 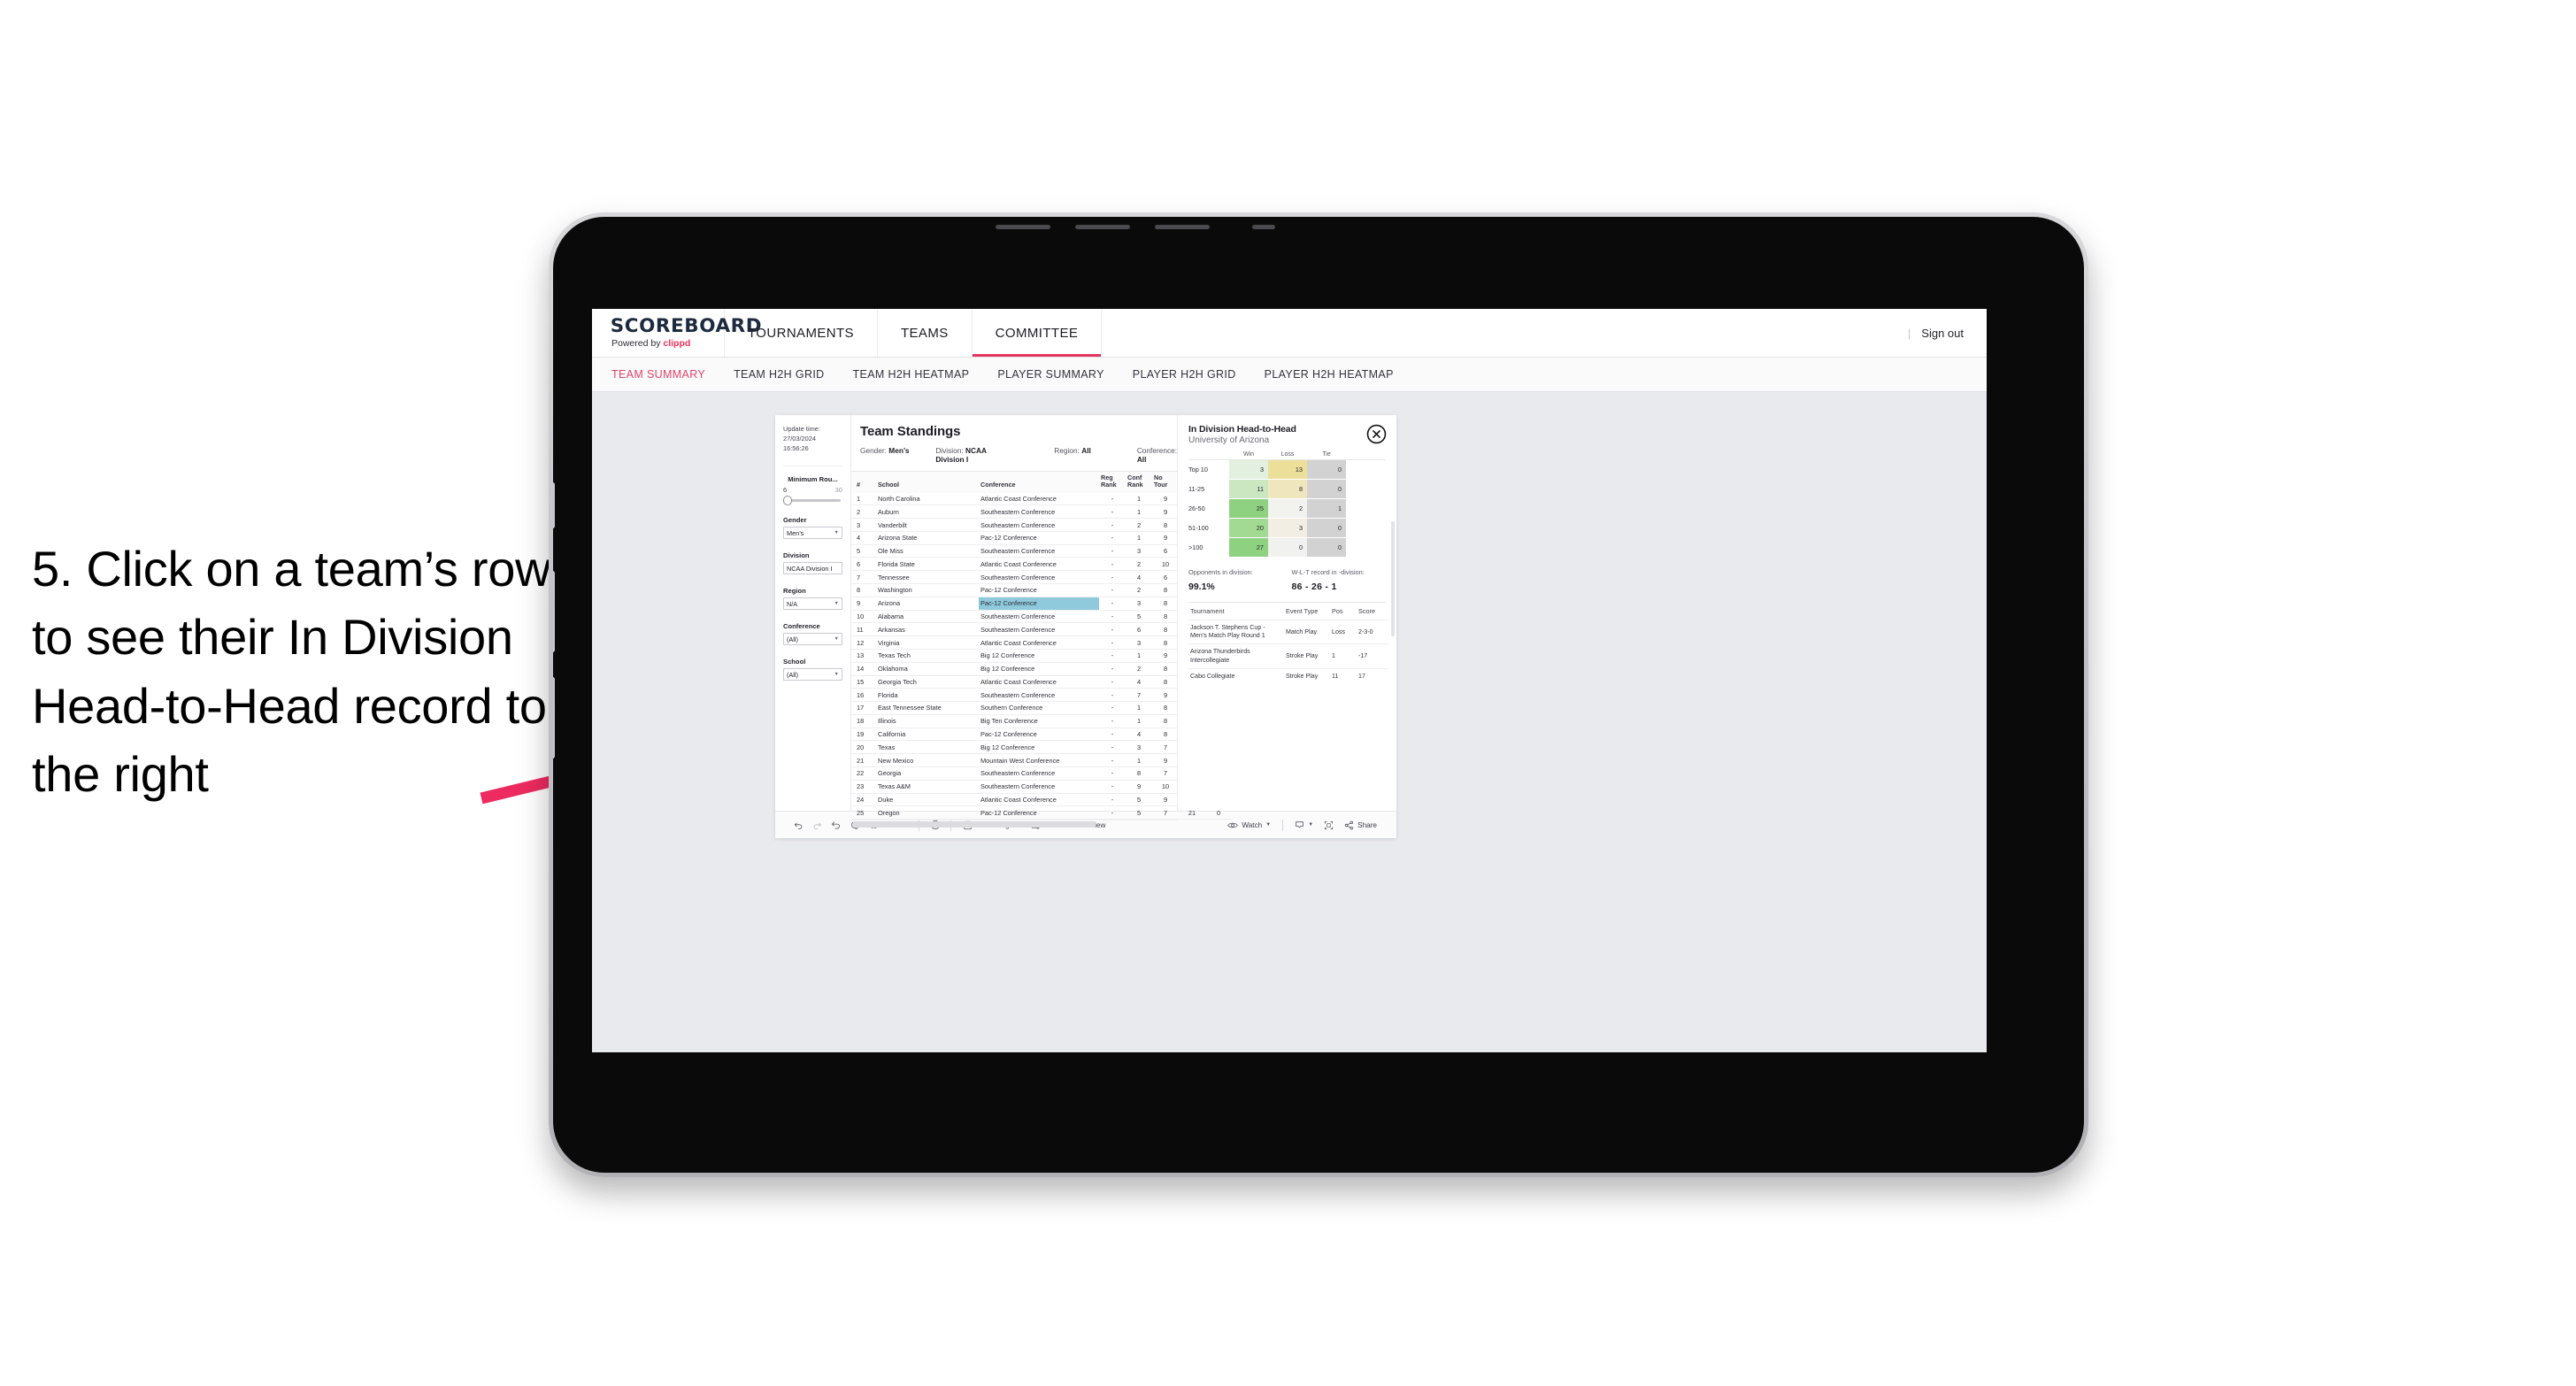 I want to click on cell-conference: Big 12 Conference, so click(x=1039, y=748).